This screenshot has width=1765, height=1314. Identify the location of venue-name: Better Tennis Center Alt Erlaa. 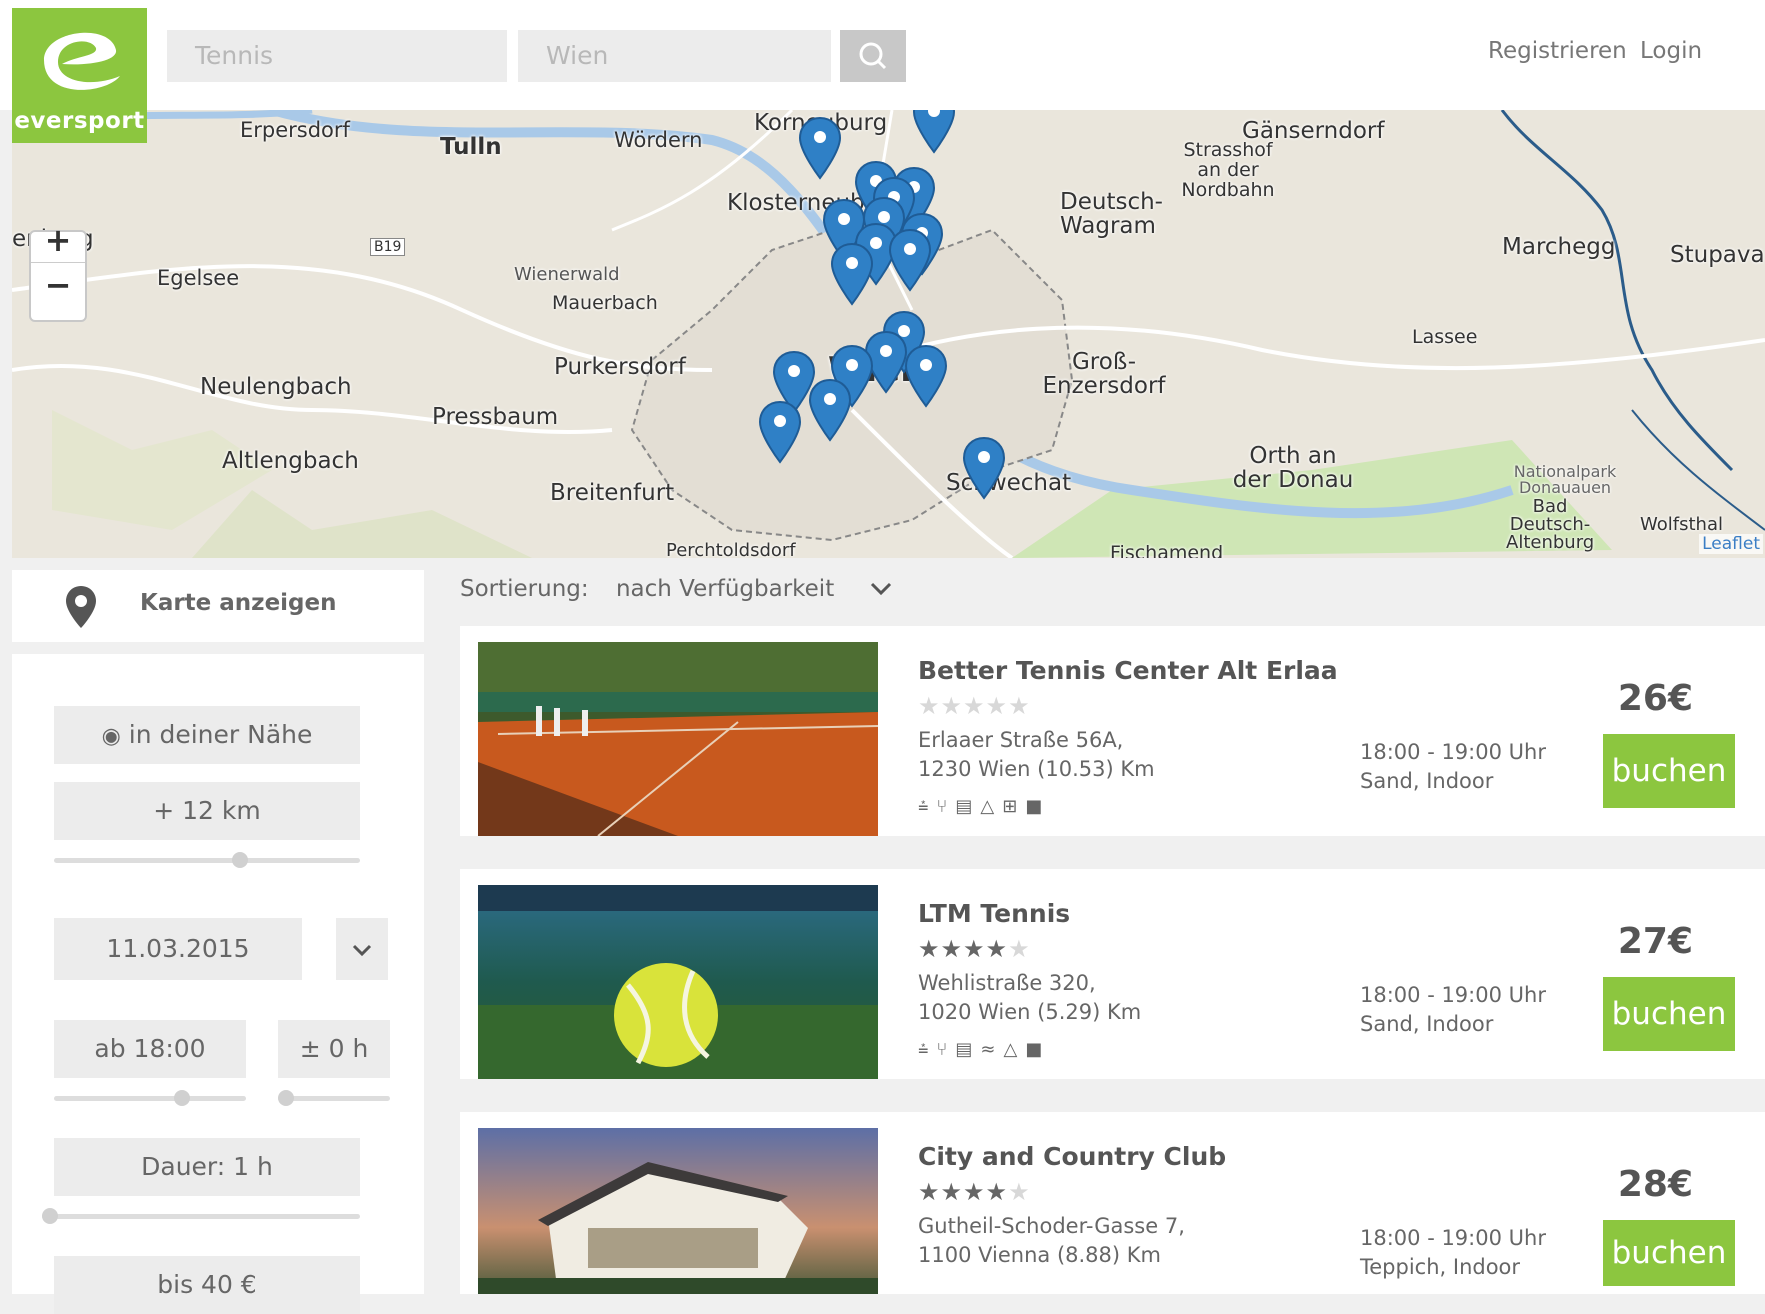
(1128, 670).